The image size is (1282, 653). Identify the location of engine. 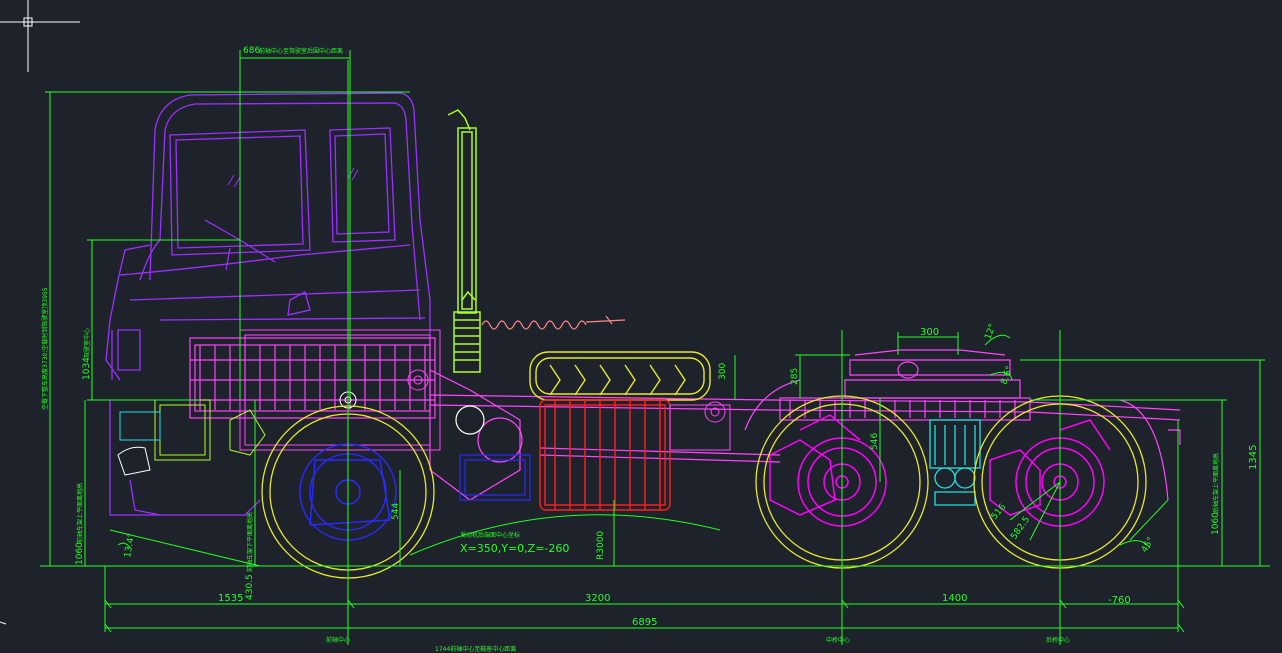
(279, 402).